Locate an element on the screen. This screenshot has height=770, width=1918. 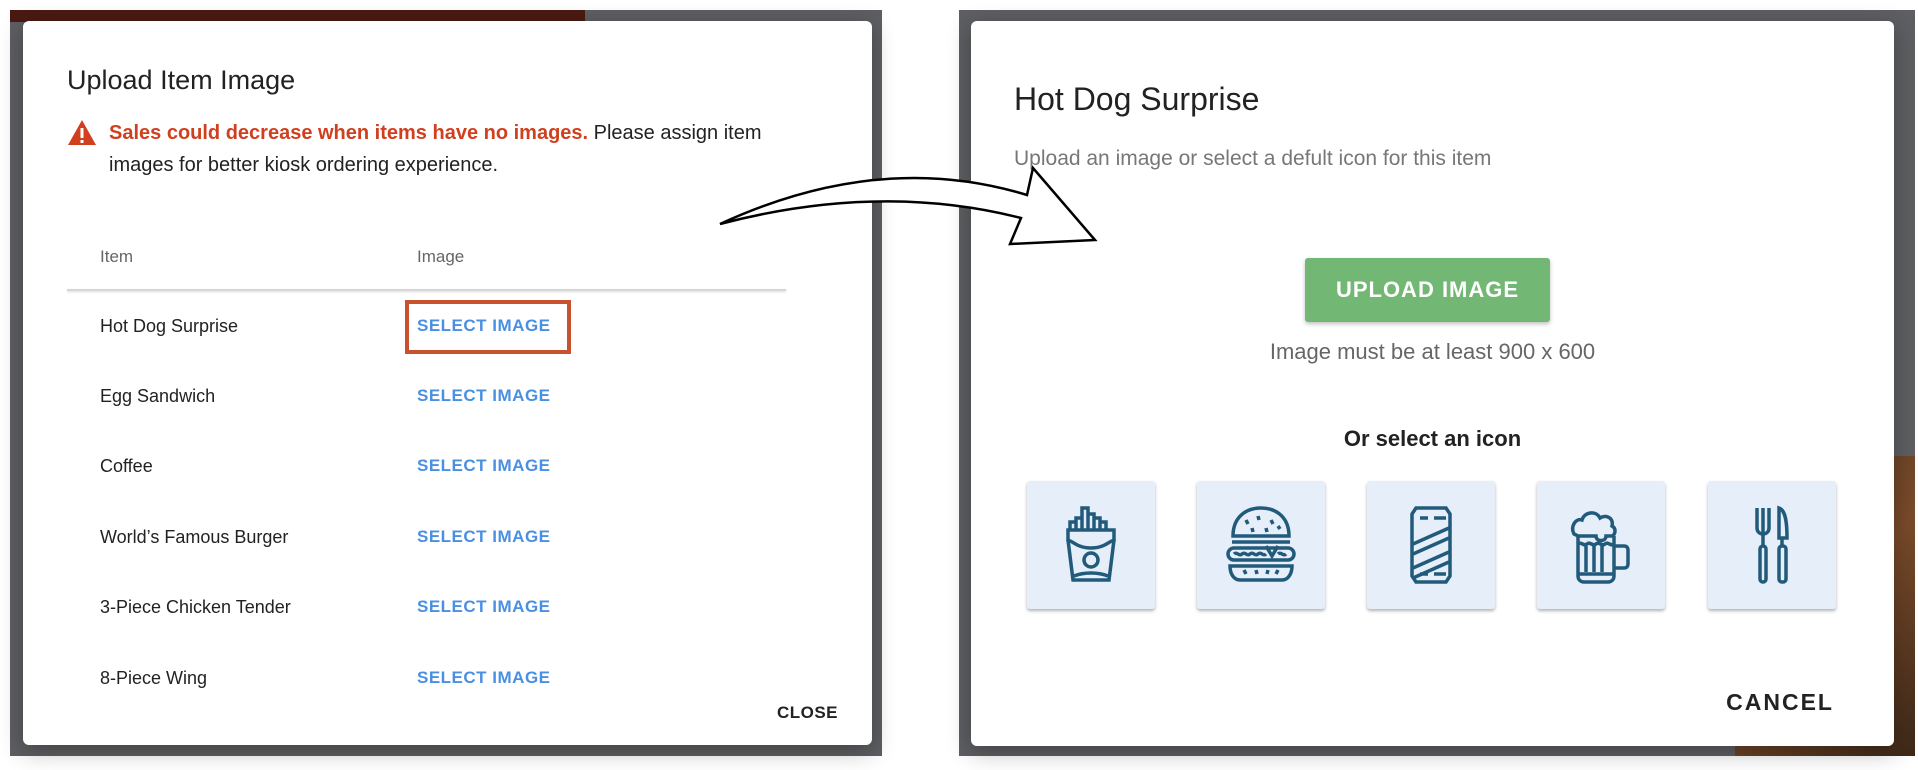
flow-arrow-icon is located at coordinates (908, 205).